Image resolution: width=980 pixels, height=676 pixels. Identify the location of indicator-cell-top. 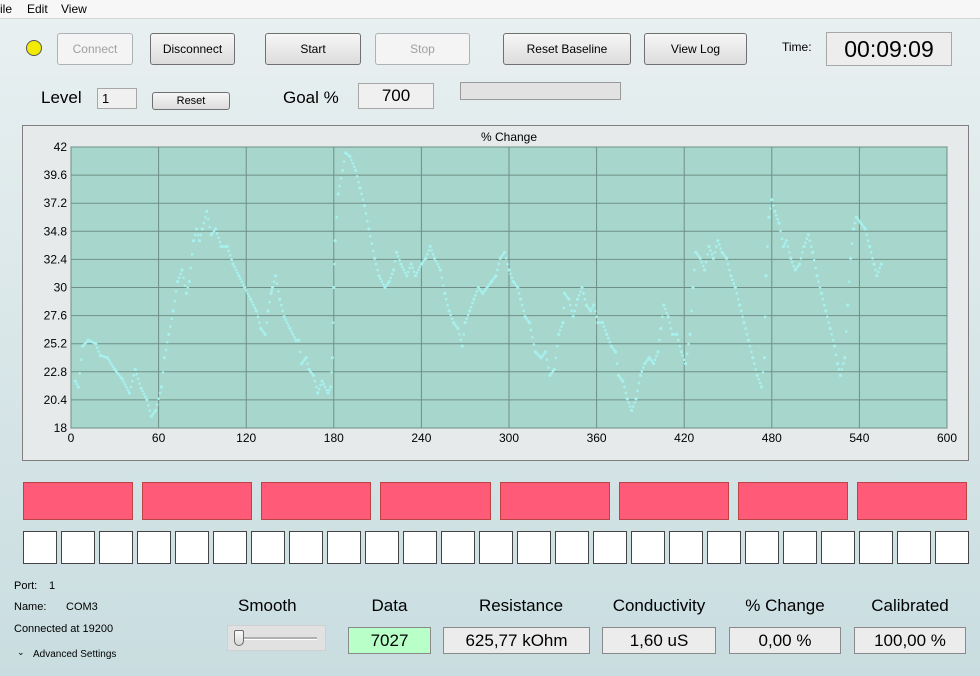
(554, 501).